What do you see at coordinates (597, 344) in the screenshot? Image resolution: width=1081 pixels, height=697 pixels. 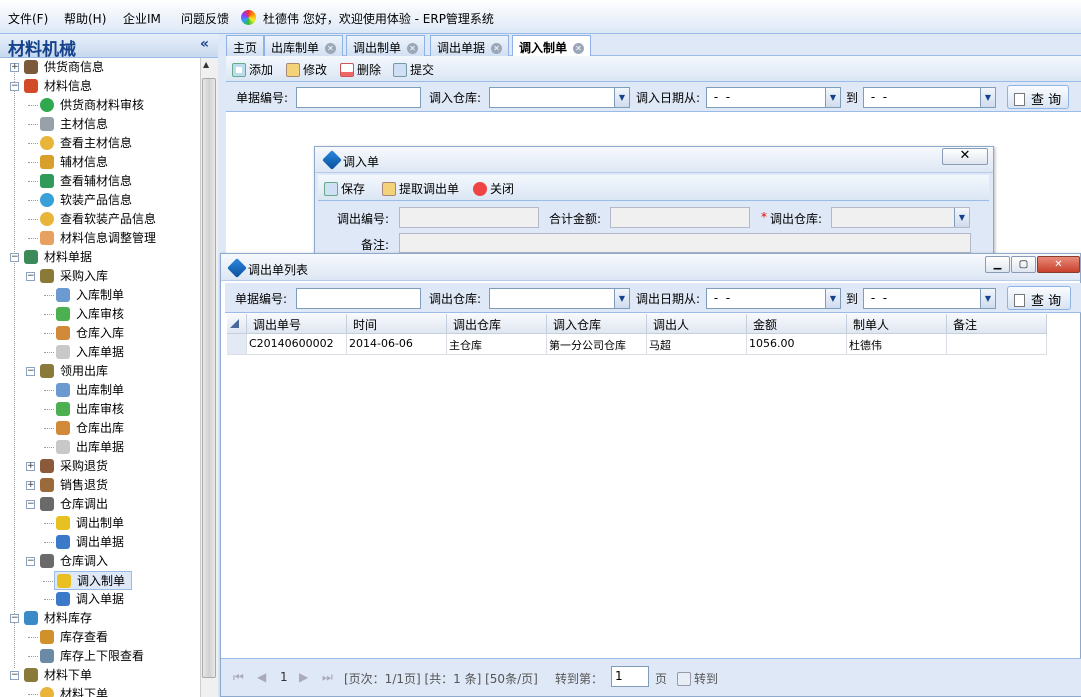 I see `table-cell: 第一分公司仓库` at bounding box center [597, 344].